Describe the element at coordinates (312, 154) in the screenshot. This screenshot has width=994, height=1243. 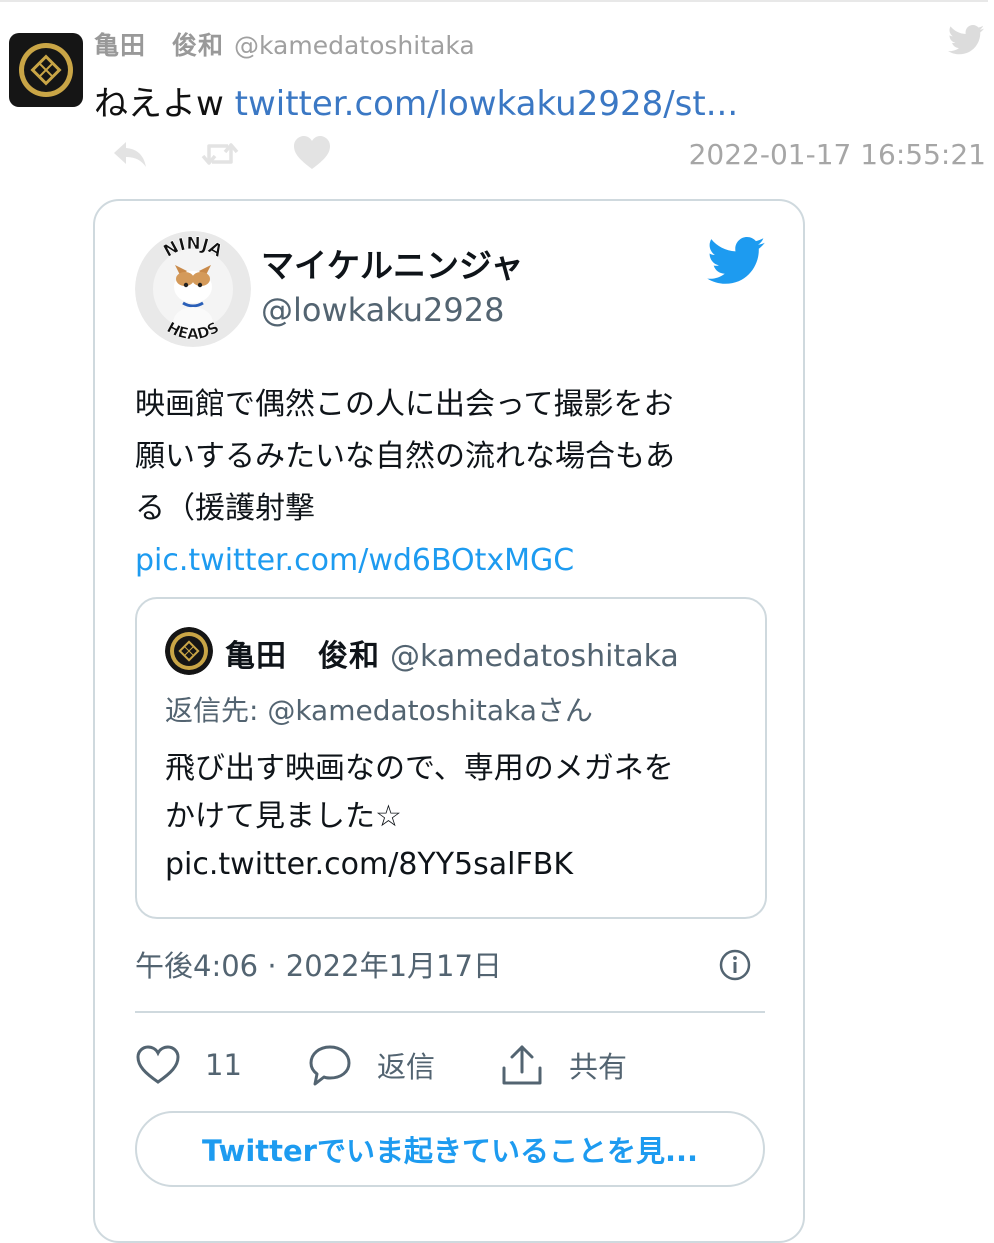
I see `like-icon` at that location.